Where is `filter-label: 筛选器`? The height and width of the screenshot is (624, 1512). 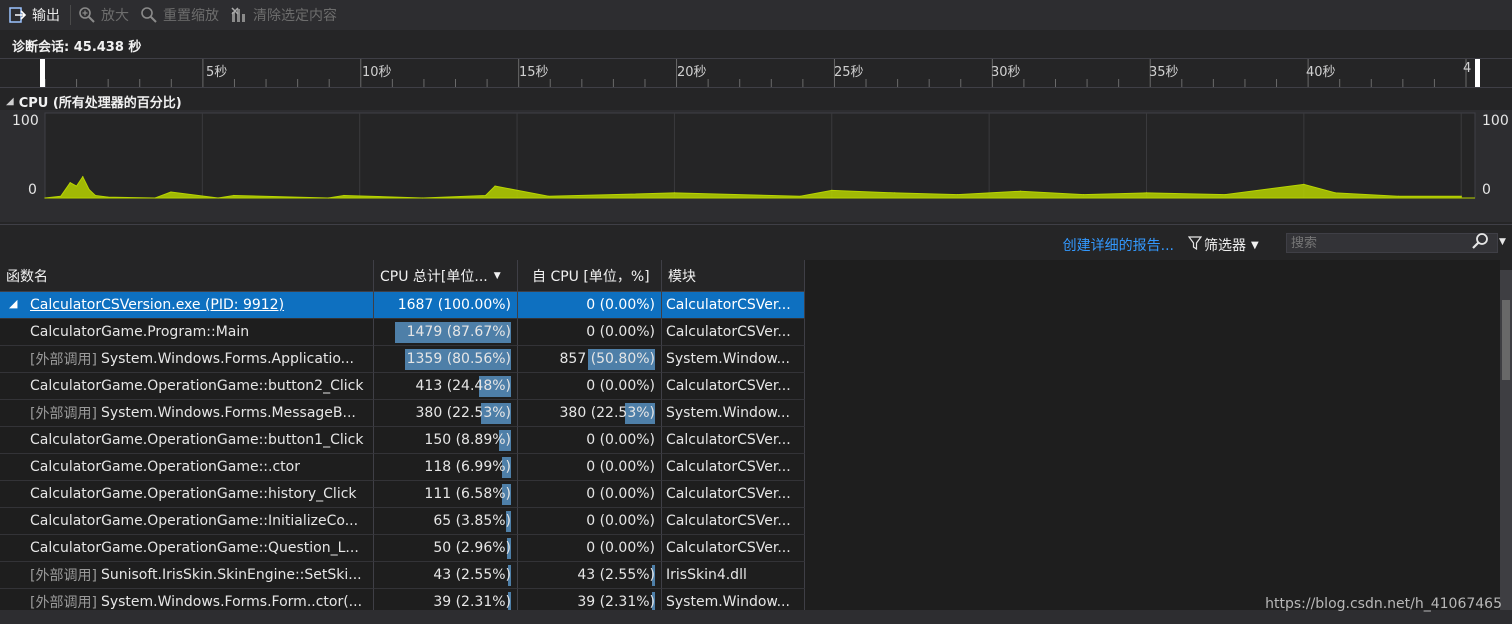
filter-label: 筛选器 is located at coordinates (1225, 246).